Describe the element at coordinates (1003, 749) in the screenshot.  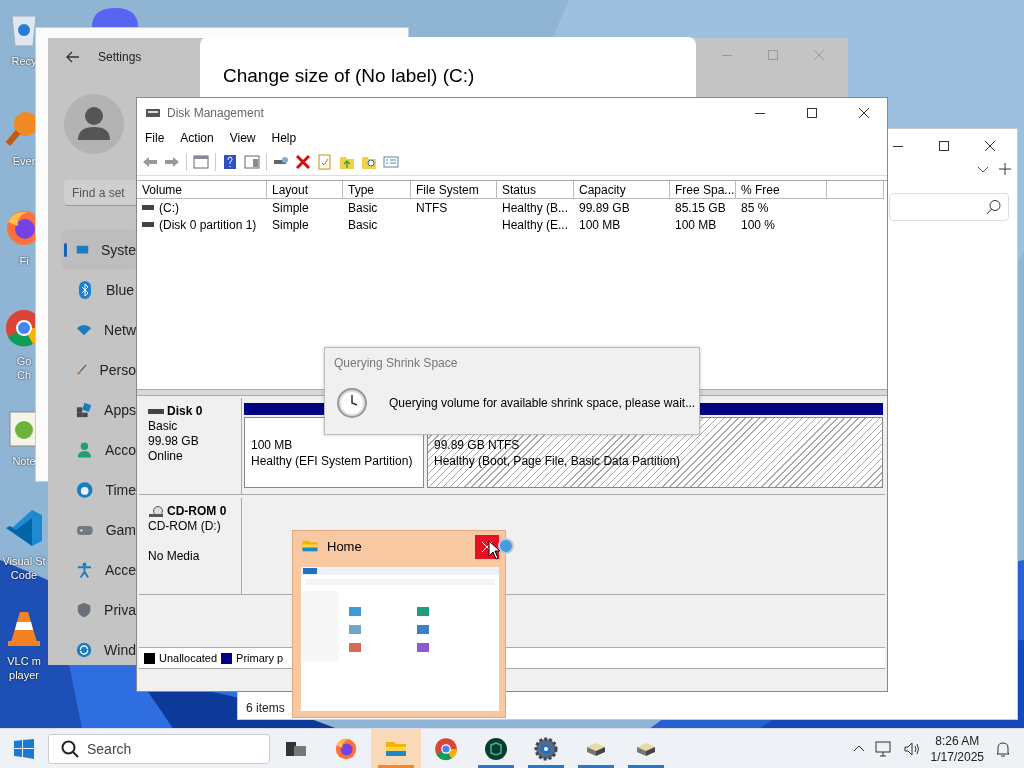
I see `notification-icon` at that location.